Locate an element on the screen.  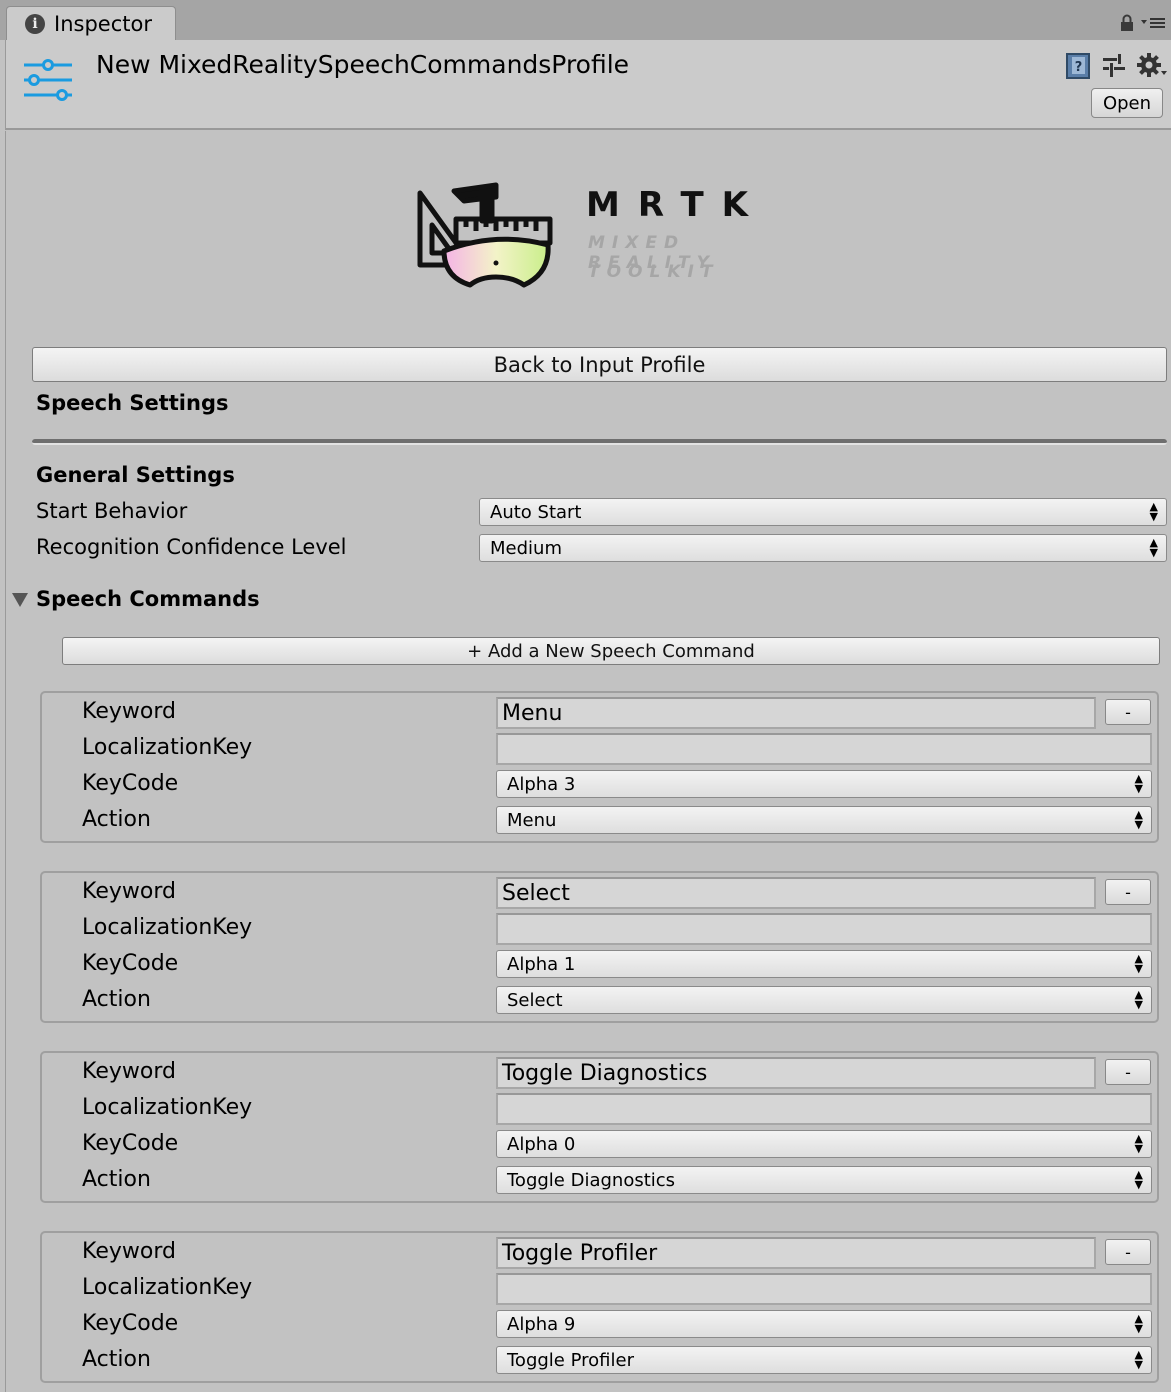
action-dropdown: Toggle Profiler ▲ ▼ is located at coordinates (824, 1360).